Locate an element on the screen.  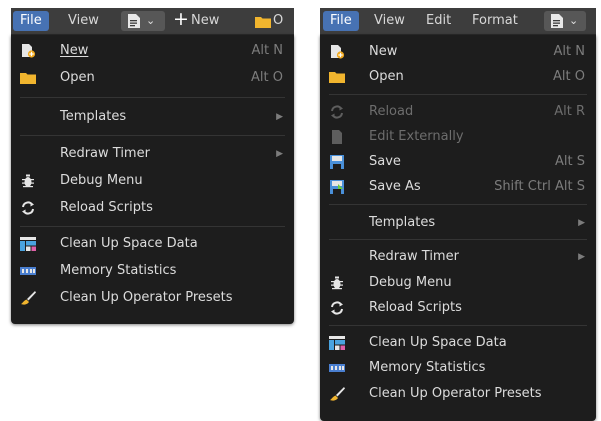
menu-item-edit-externally: Edit Externally is located at coordinates (458, 137).